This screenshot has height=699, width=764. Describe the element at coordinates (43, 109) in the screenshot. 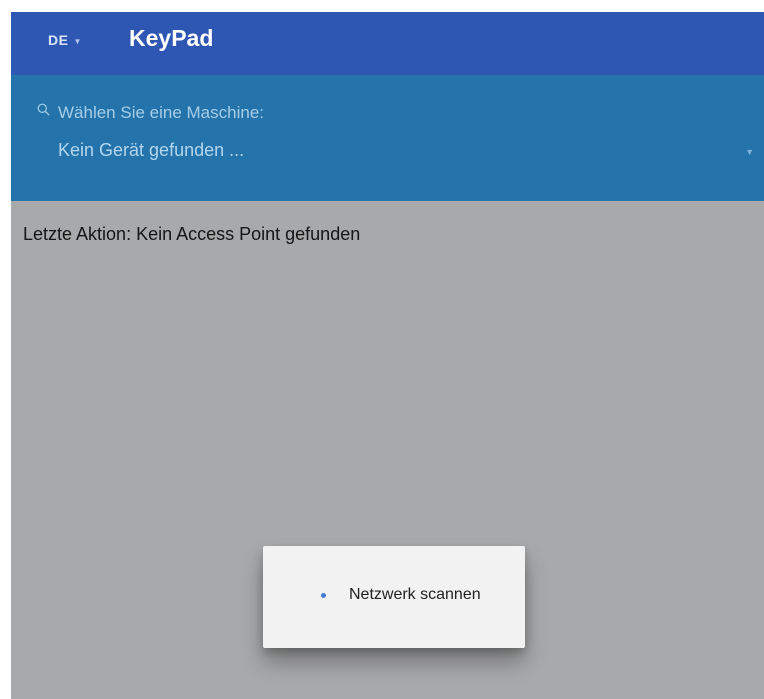

I see `search-icon` at that location.